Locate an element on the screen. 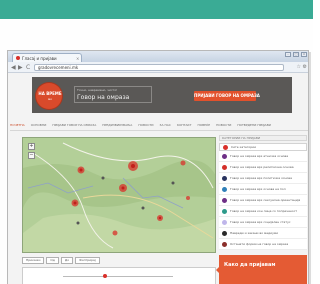 The height and width of the screenshot is (284, 320). timeline-axis is located at coordinates (118, 276).